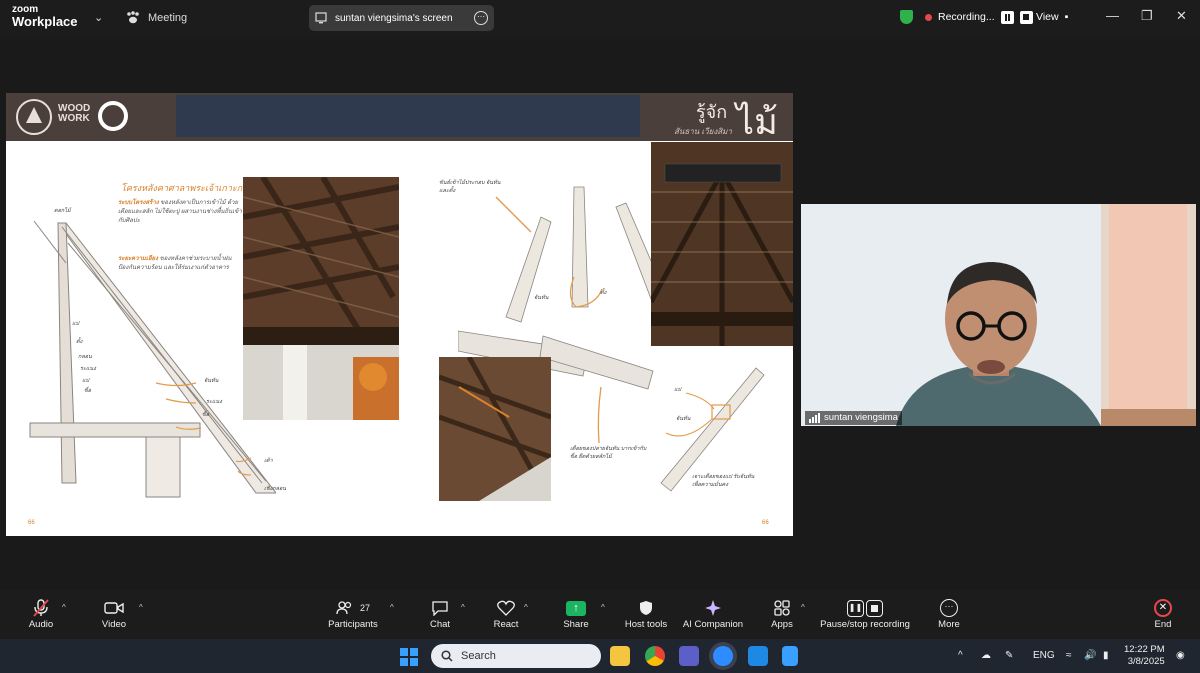 The image size is (1200, 673). Describe the element at coordinates (689, 656) in the screenshot. I see `teams-icon` at that location.